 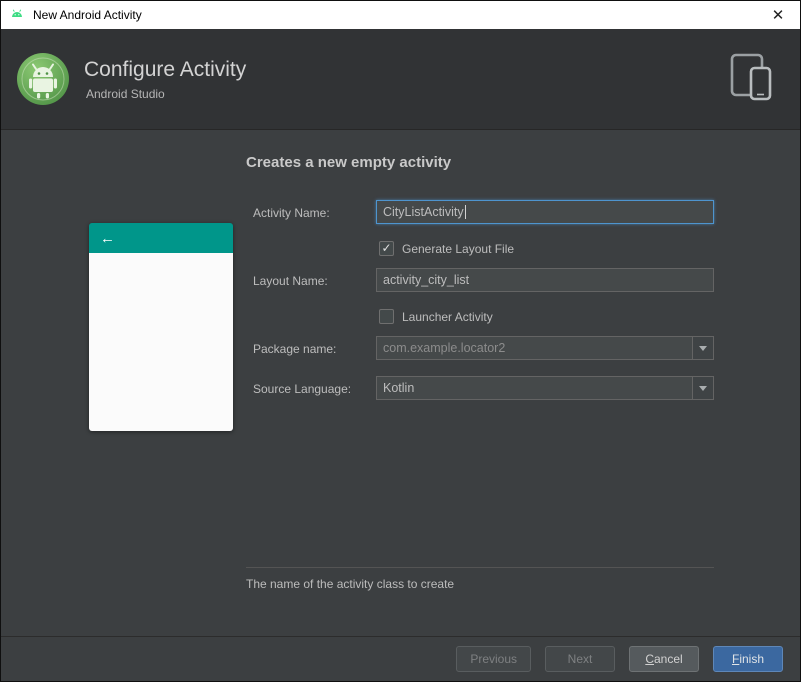 What do you see at coordinates (302, 389) in the screenshot?
I see `source-language-label: Source Language:` at bounding box center [302, 389].